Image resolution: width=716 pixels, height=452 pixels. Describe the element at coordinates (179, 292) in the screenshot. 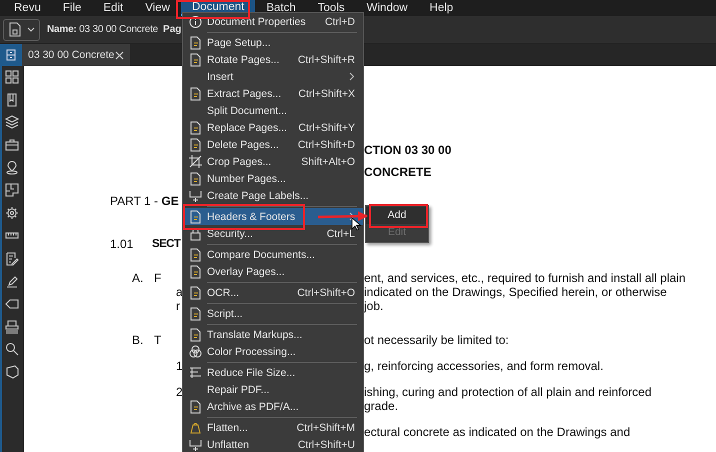

I see `paragraph-text: a` at that location.